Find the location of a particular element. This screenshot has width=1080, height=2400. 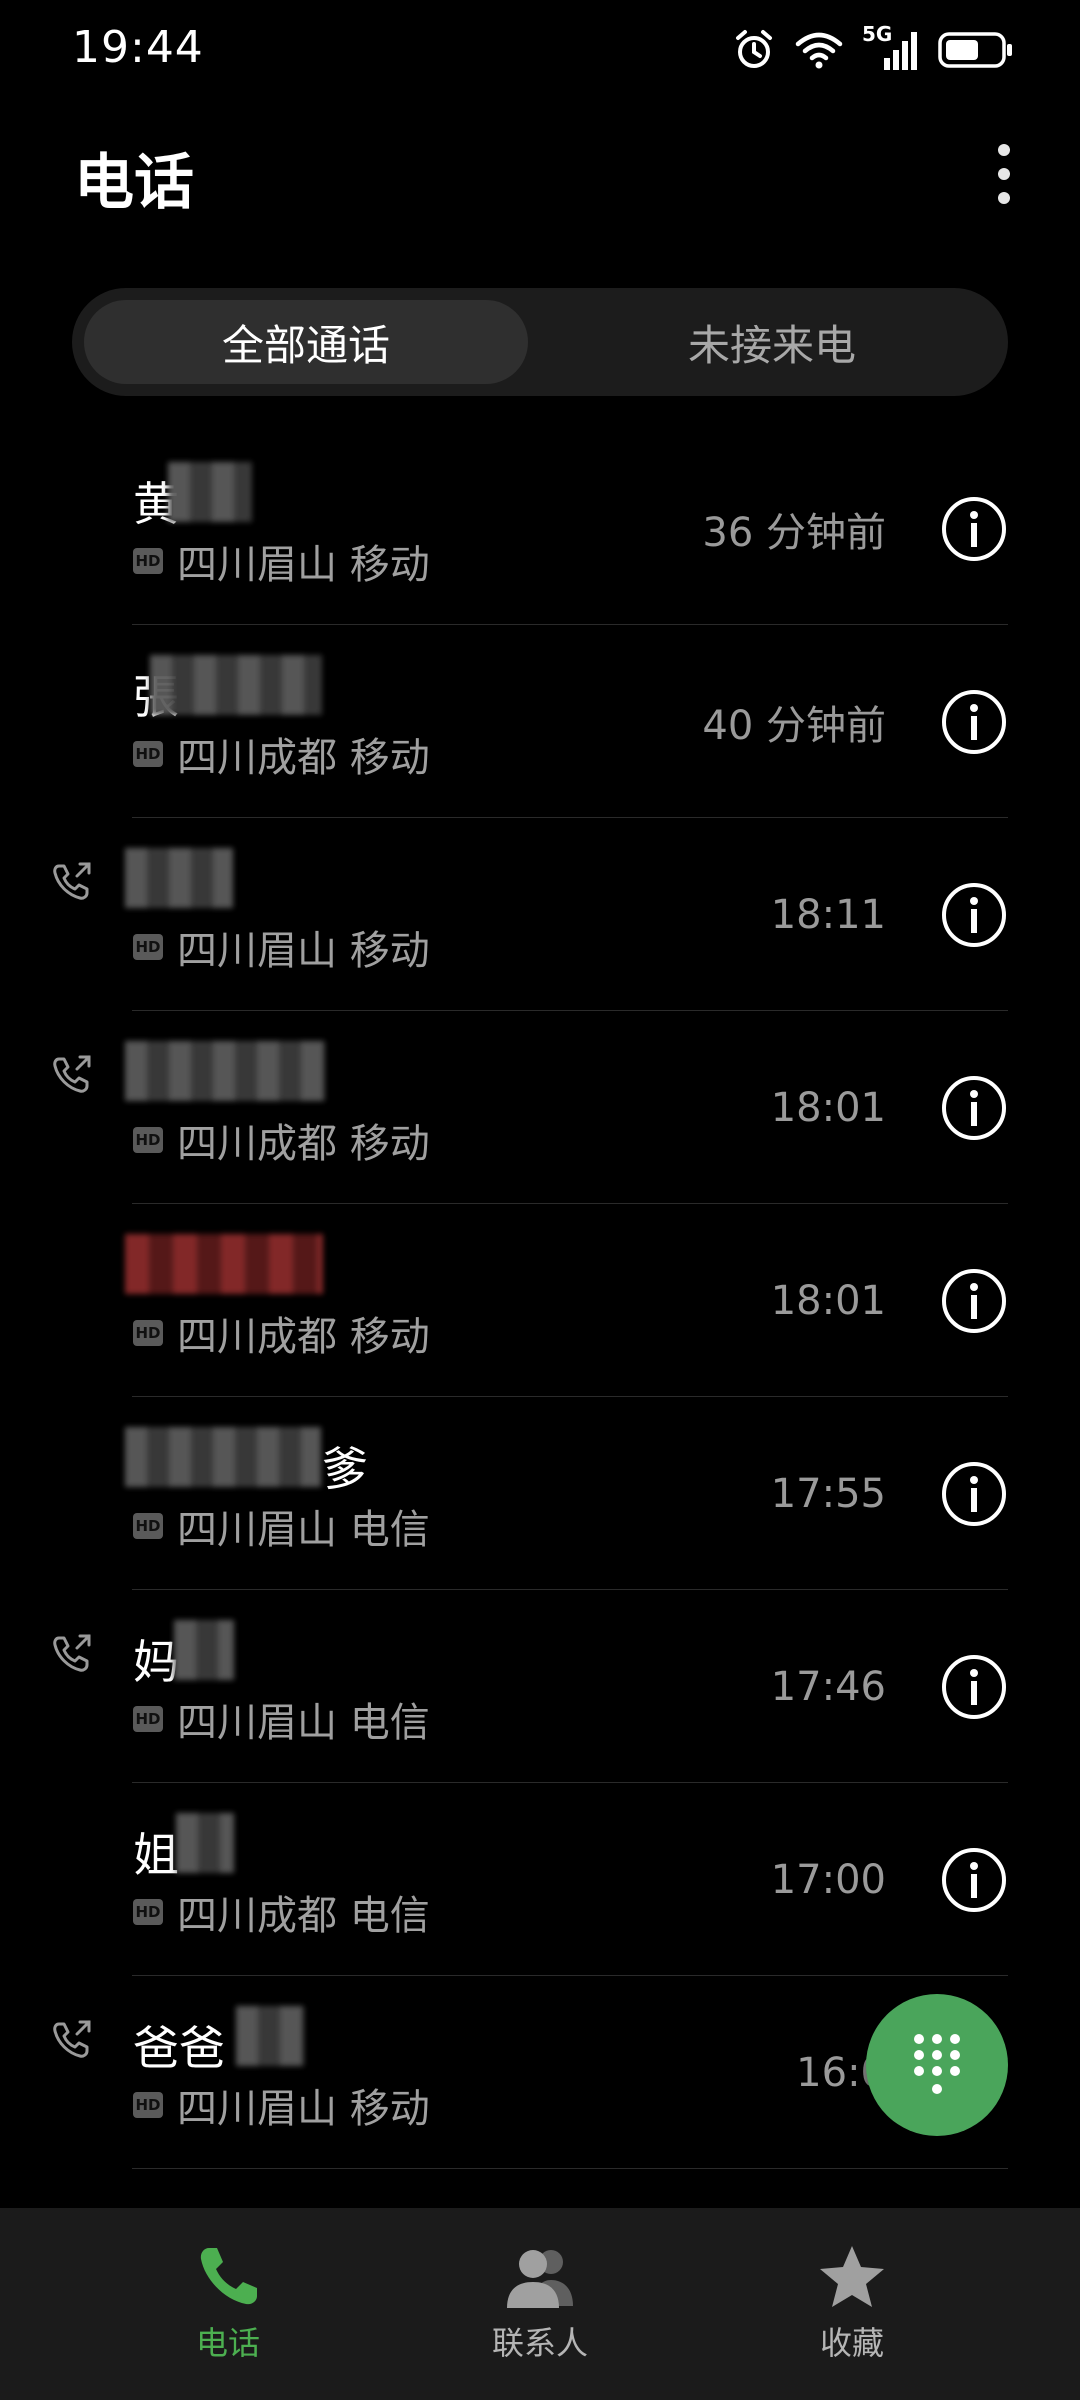

status-bar: 19:44 5G is located at coordinates (540, 50).